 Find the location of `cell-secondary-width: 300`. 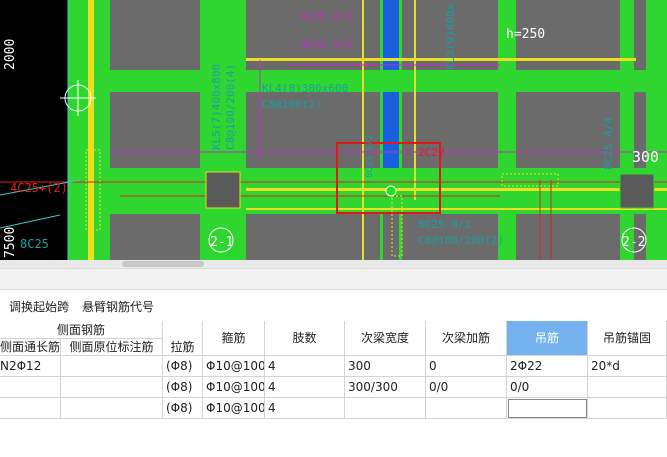

cell-secondary-width: 300 is located at coordinates (385, 366).